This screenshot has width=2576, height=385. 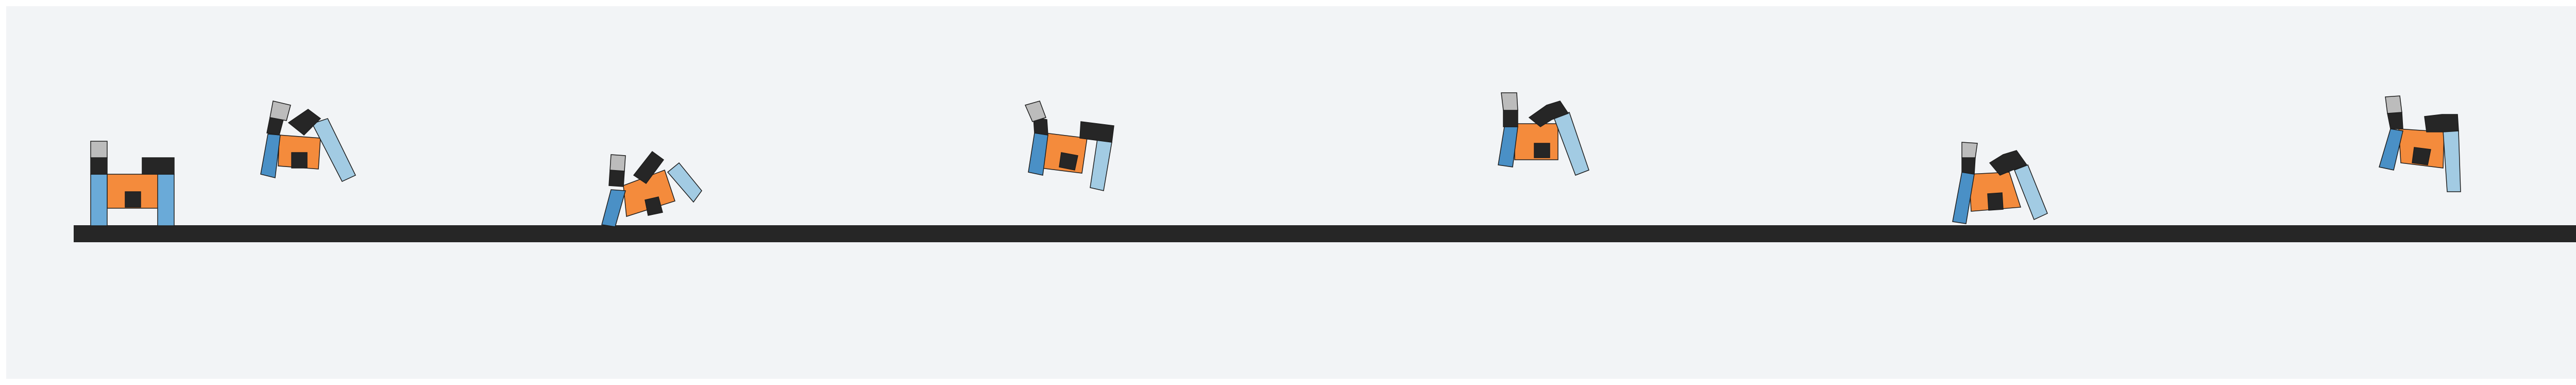 What do you see at coordinates (132, 183) in the screenshot?
I see `pose-1-standing` at bounding box center [132, 183].